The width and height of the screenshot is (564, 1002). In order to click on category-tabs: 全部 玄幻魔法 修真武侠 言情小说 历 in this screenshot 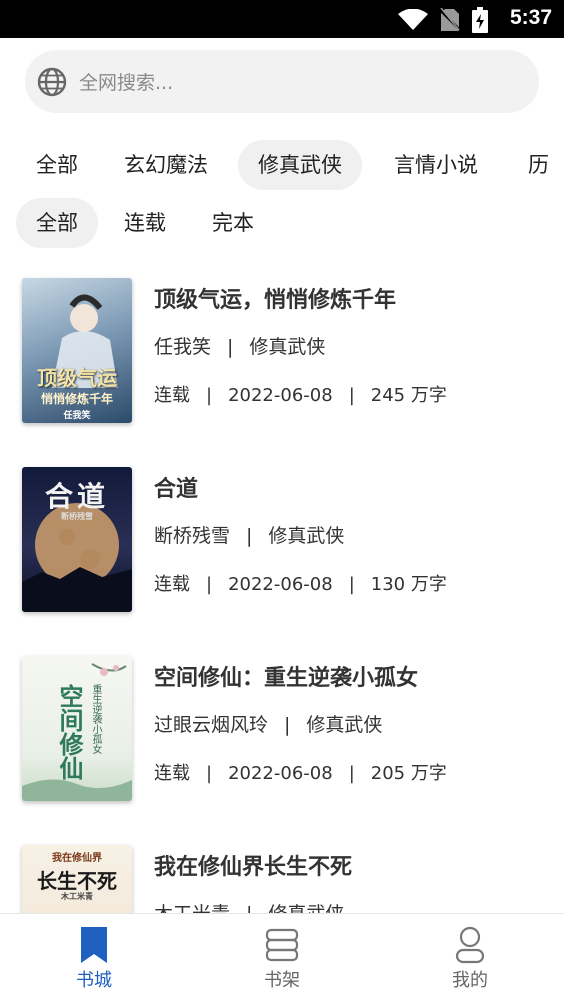, I will do `click(282, 166)`.